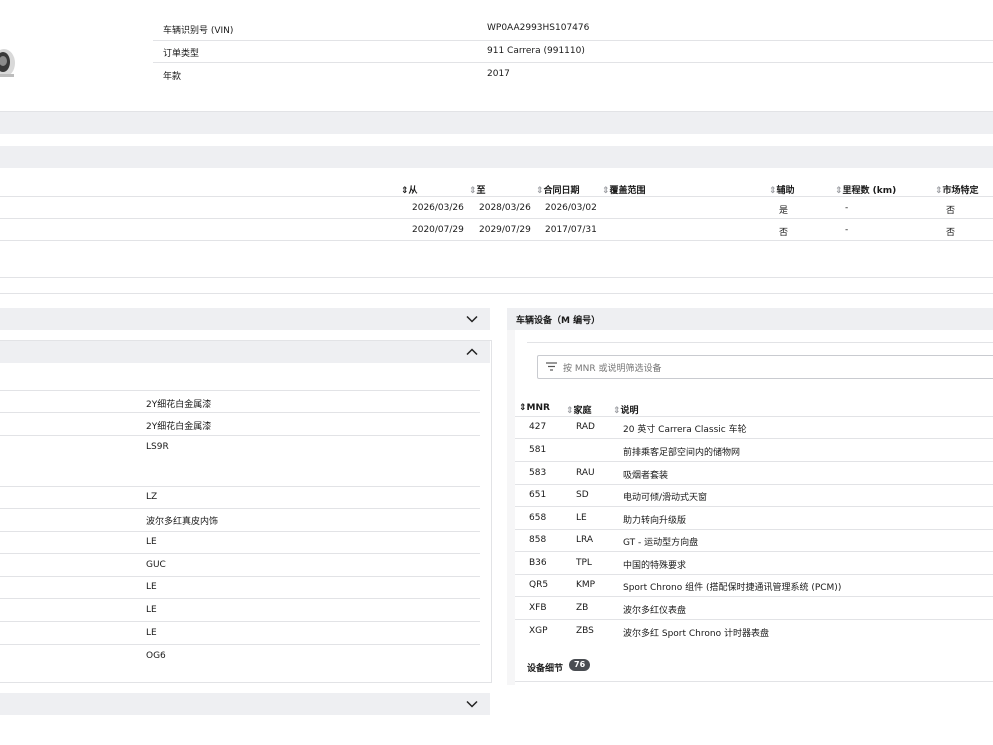 Image resolution: width=993 pixels, height=745 pixels. What do you see at coordinates (586, 585) in the screenshot?
I see `equipment-family: KMP` at bounding box center [586, 585].